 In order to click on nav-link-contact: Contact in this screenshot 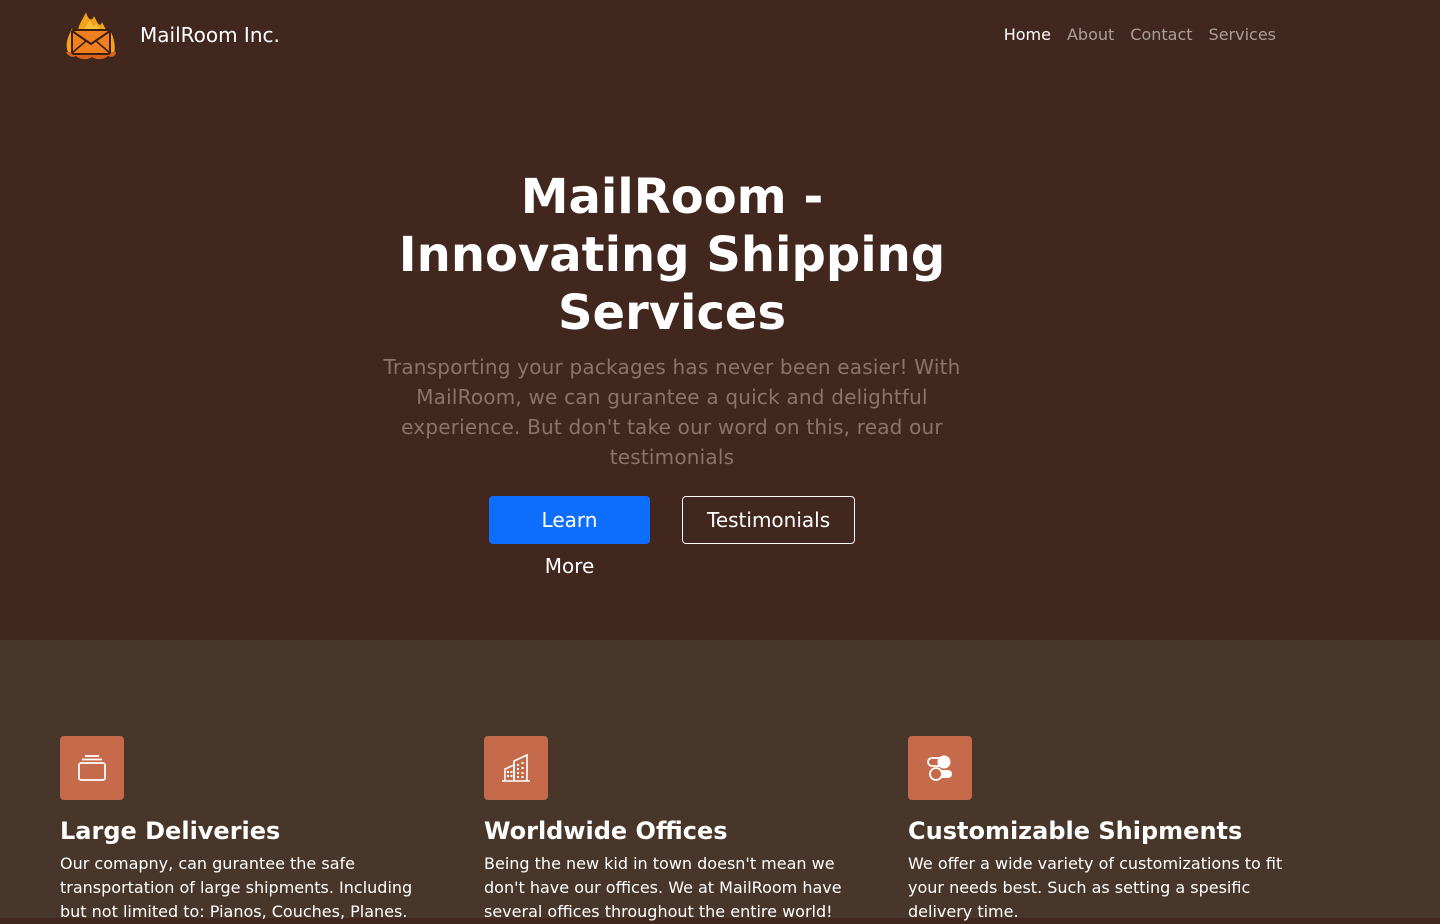, I will do `click(1161, 35)`.